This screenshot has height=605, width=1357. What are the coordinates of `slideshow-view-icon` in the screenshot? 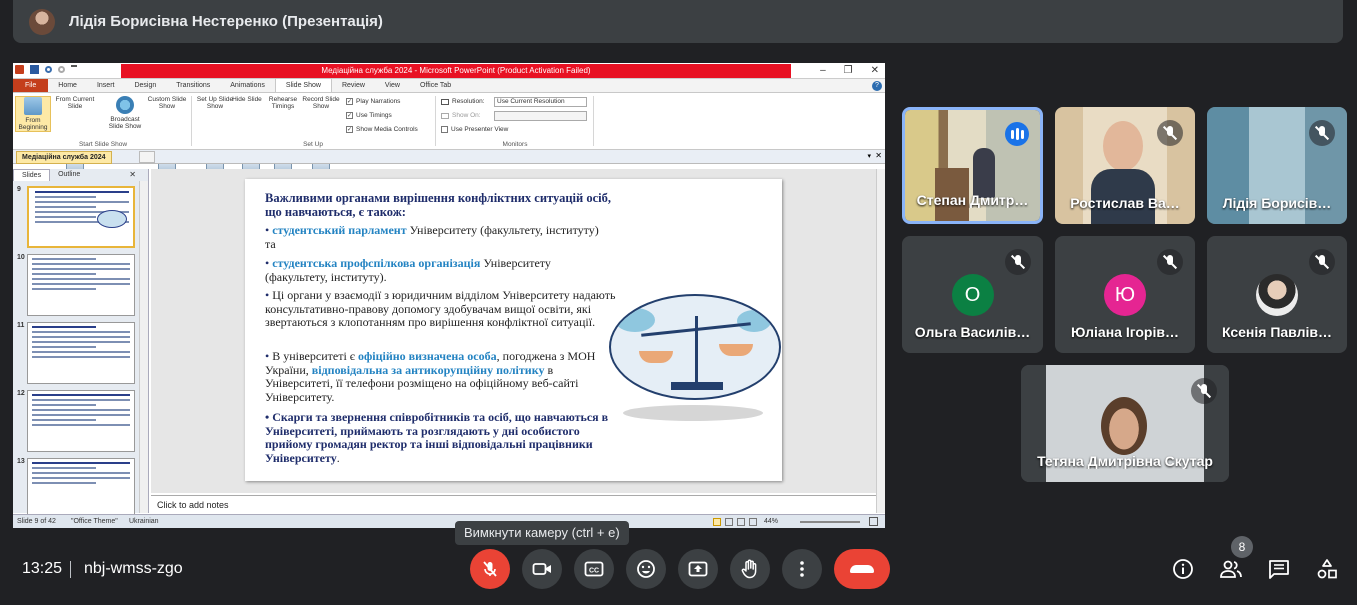 It's located at (753, 522).